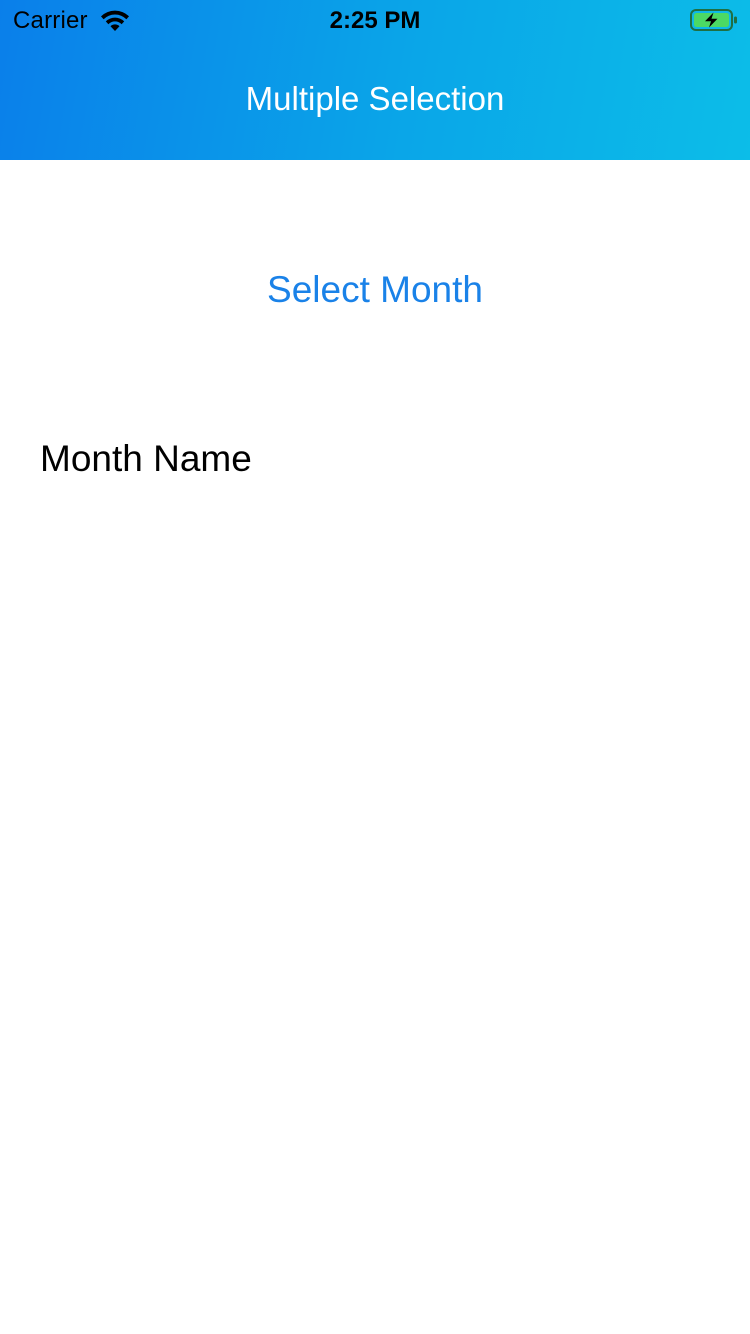 This screenshot has height=1334, width=750. What do you see at coordinates (375, 290) in the screenshot?
I see `select-month-button: Select Month` at bounding box center [375, 290].